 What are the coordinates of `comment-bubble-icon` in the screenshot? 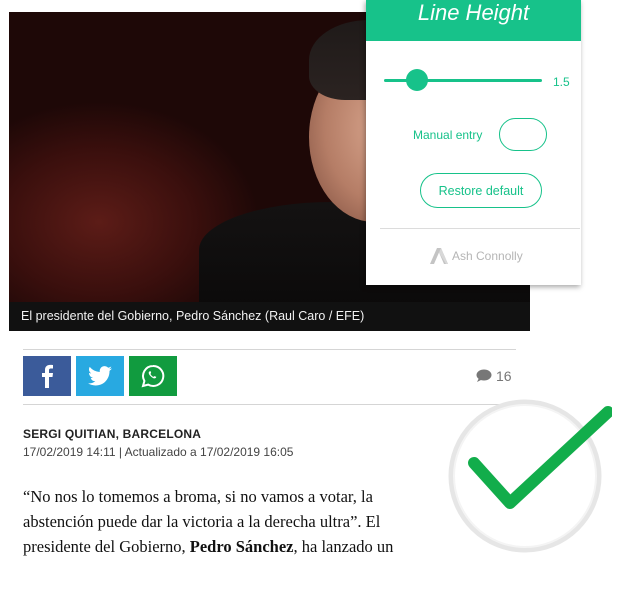 It's located at (484, 375).